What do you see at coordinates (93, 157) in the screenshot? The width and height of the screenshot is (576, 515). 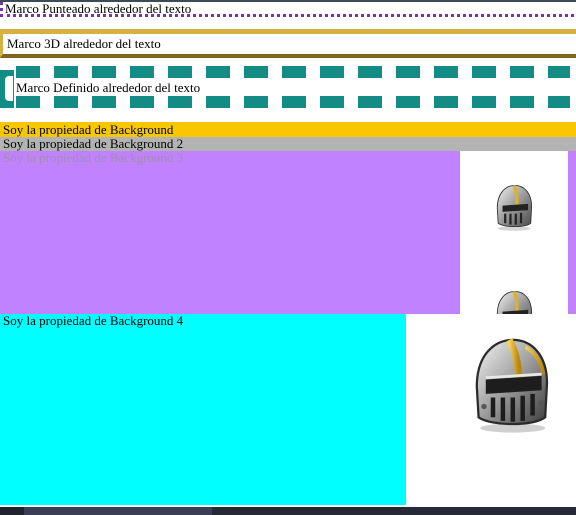 I see `background-3-text: Soy la propiedad de Background 3` at bounding box center [93, 157].